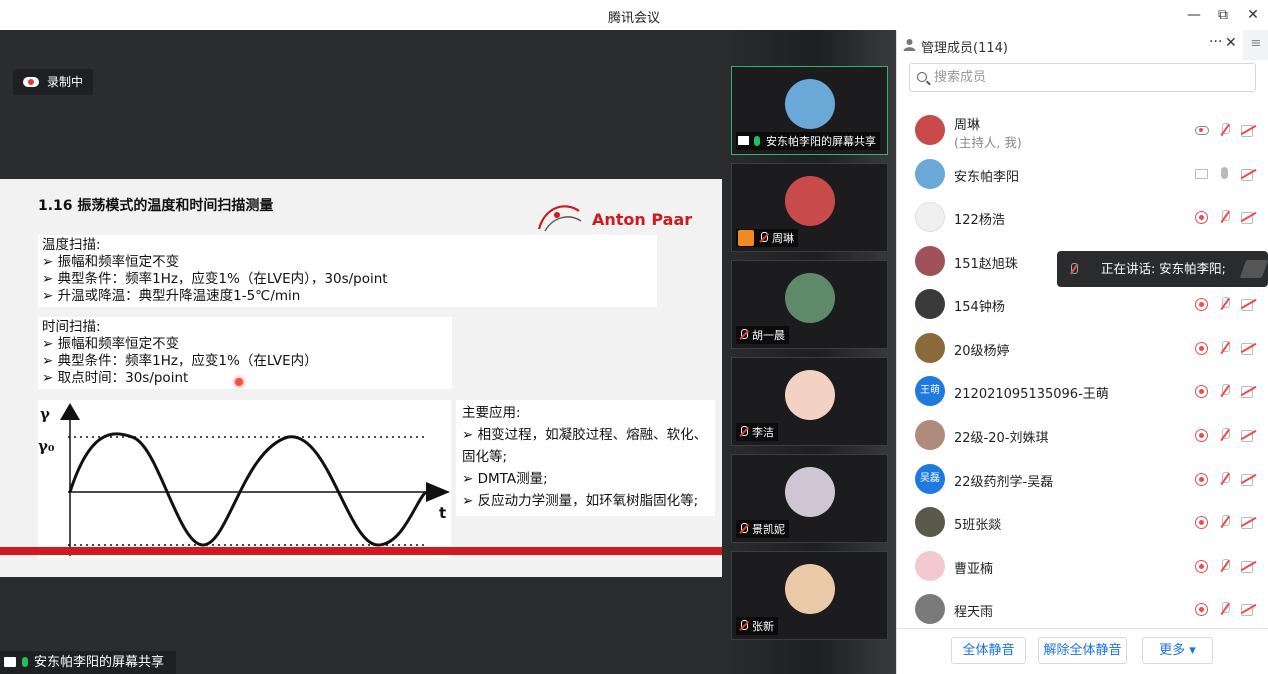  I want to click on sine-wave-diagram: γ γ₀ t, so click(244, 479).